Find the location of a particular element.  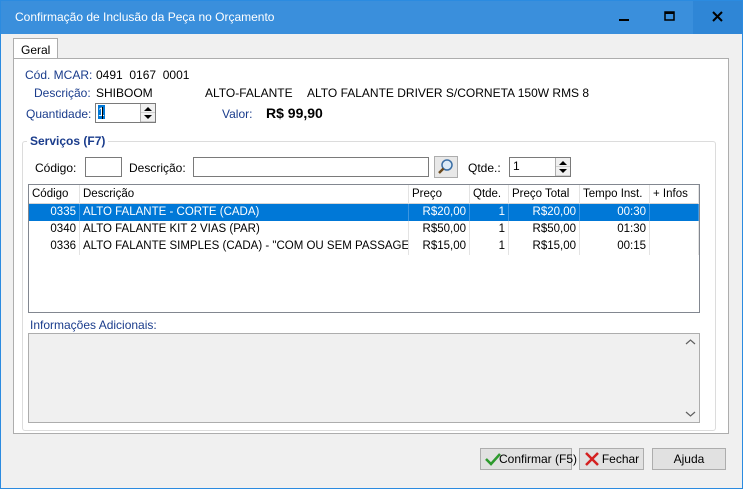

minimize-icon is located at coordinates (624, 20).